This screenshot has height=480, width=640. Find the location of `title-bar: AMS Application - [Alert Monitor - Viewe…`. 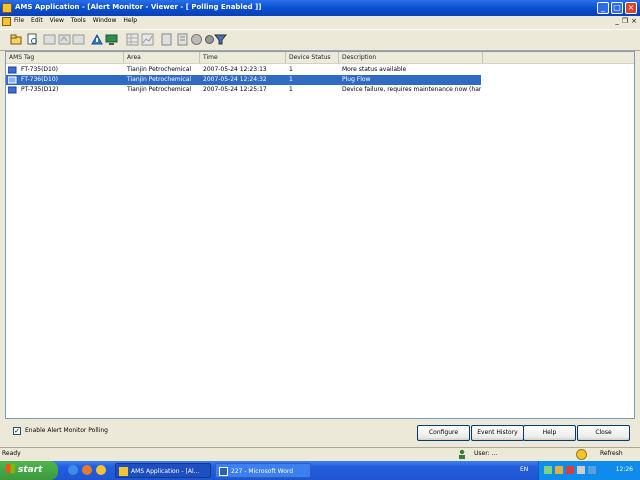

title-bar: AMS Application - [Alert Monitor - Viewe… is located at coordinates (320, 8).